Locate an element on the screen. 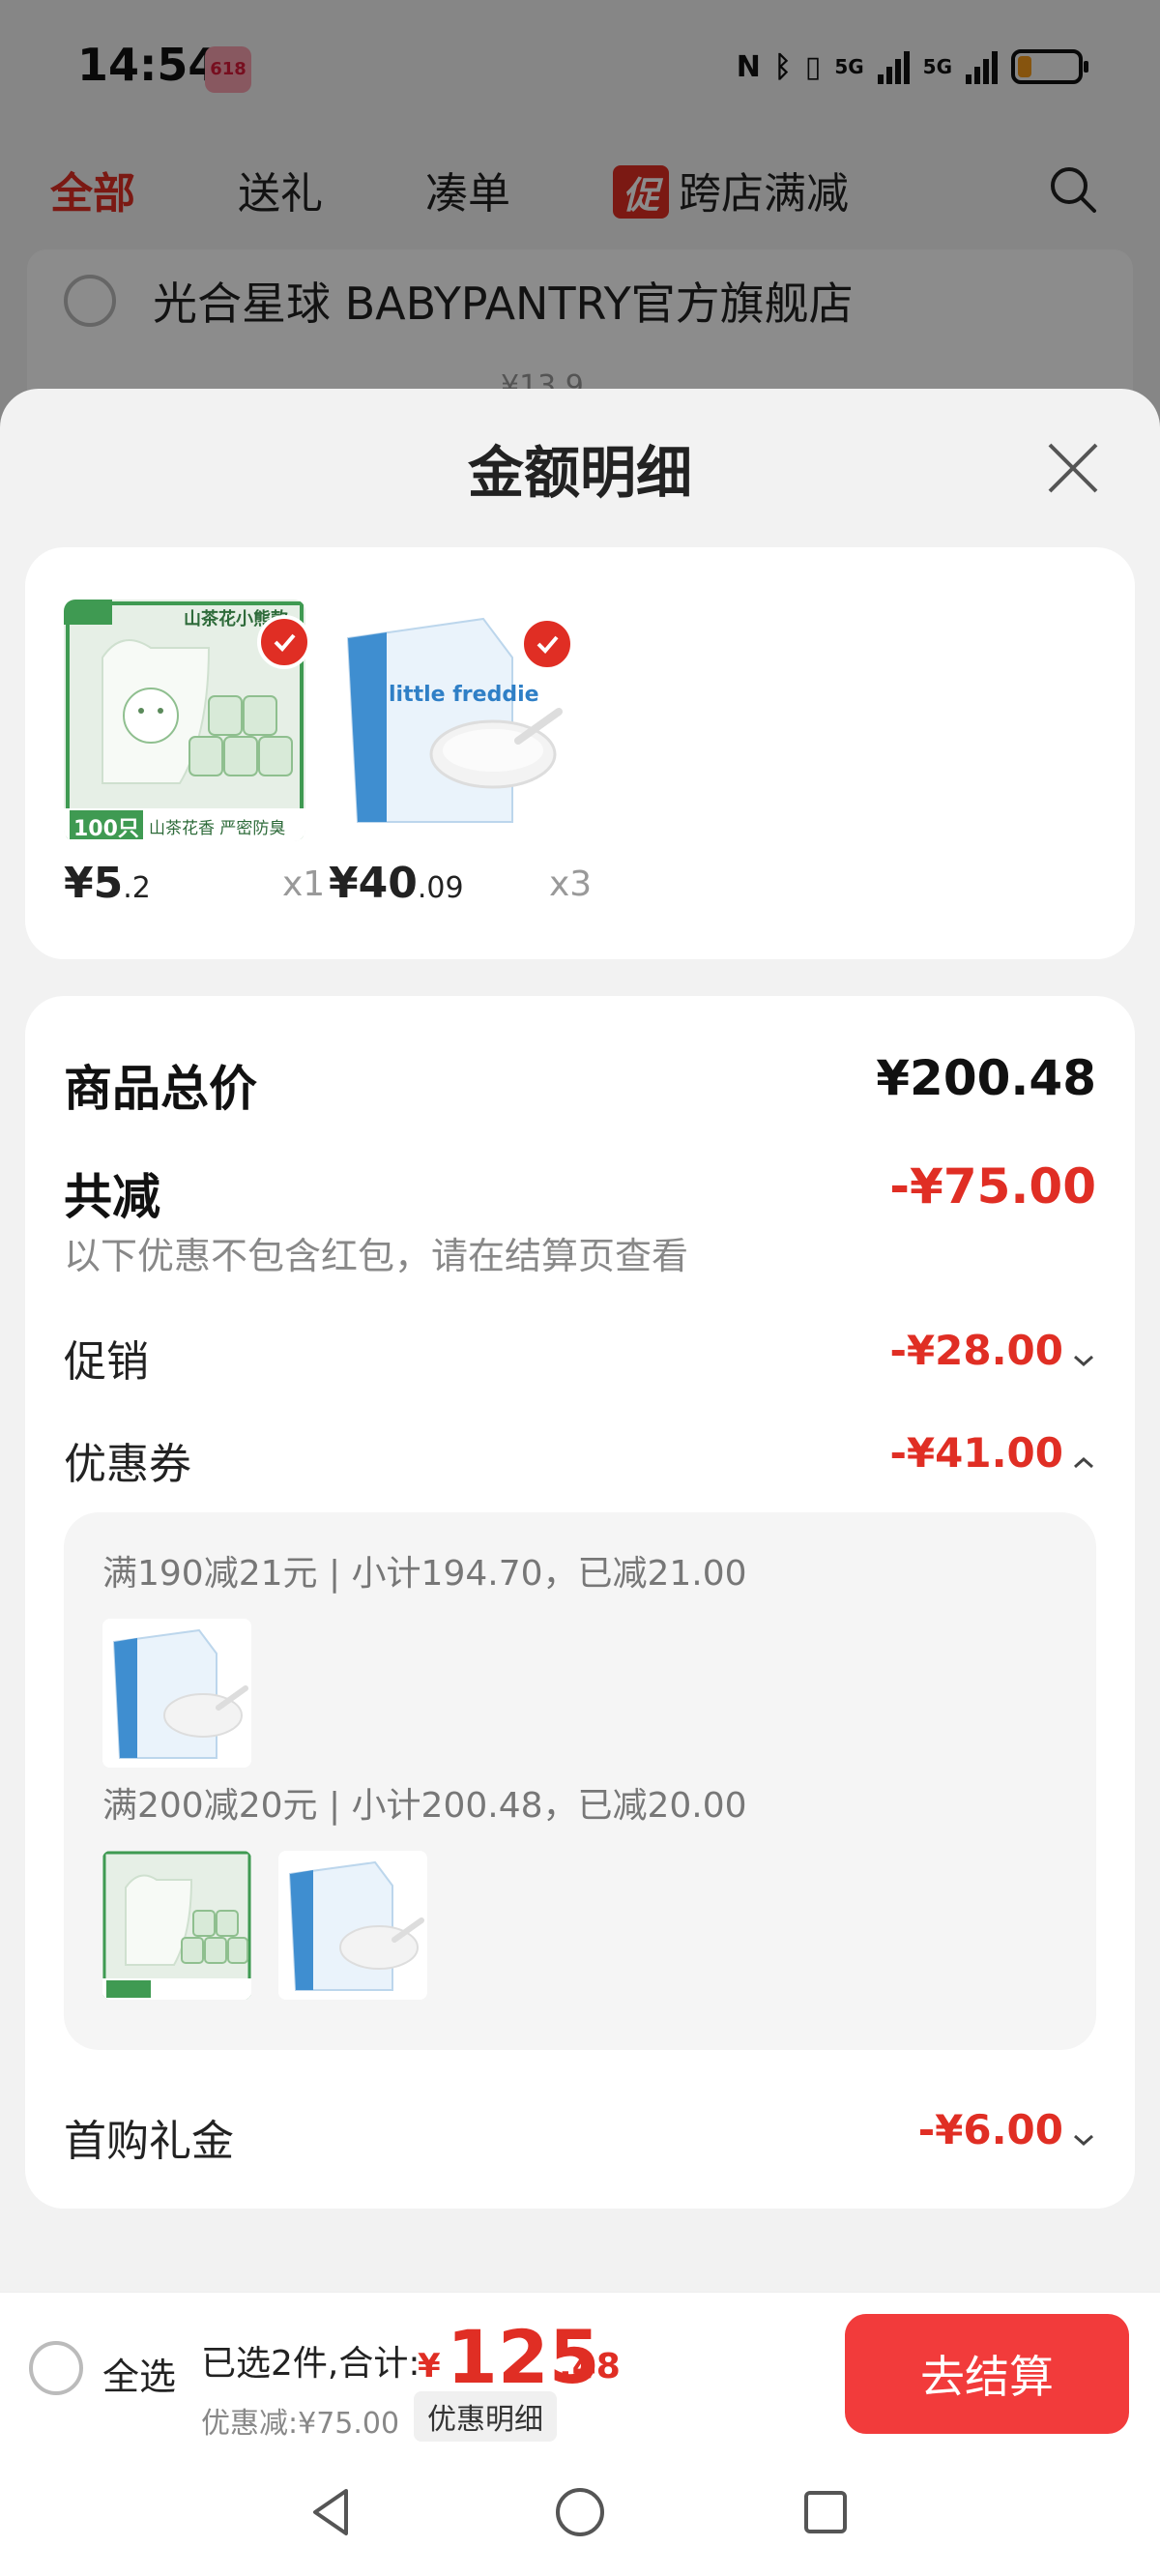 The width and height of the screenshot is (1160, 2576). system-nav-bar is located at coordinates (580, 2513).